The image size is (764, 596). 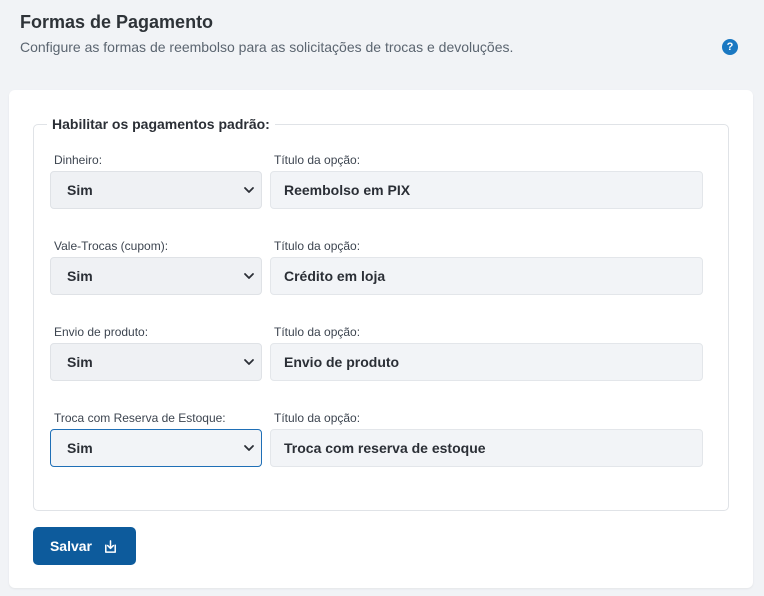 I want to click on envio-produto-select-value: Sim, so click(x=80, y=362).